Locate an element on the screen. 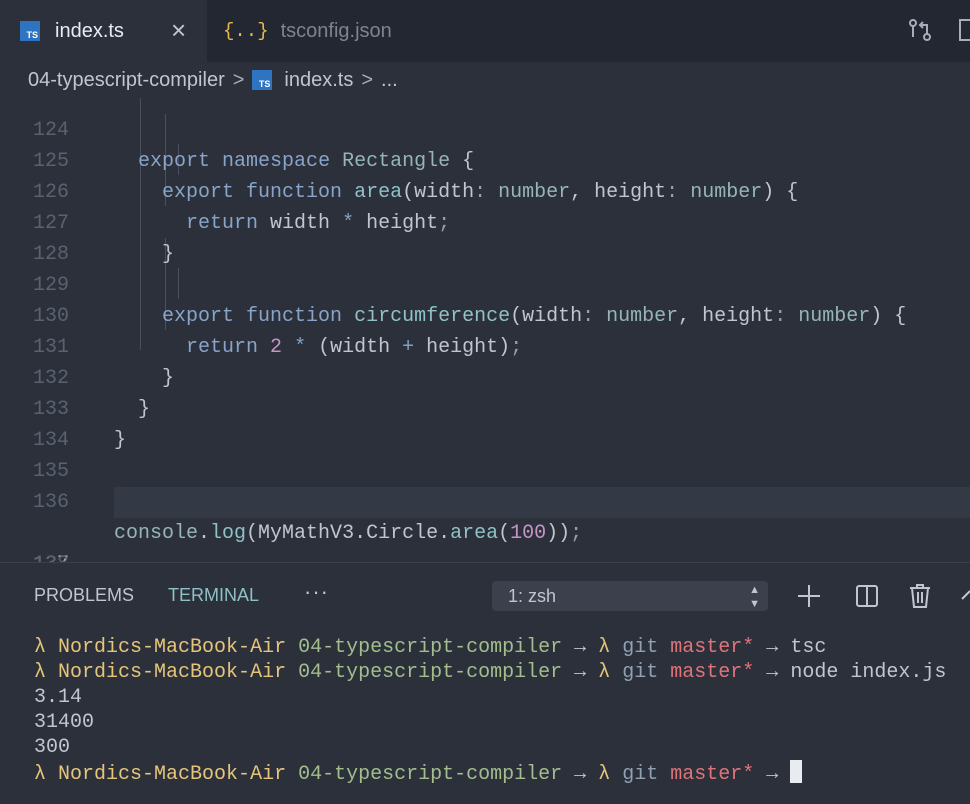 The image size is (970, 804). code-line: 124 export namespace Rectangle { is located at coordinates (485, 135).